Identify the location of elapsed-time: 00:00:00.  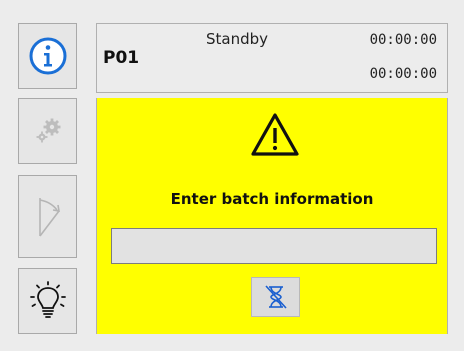
(403, 40).